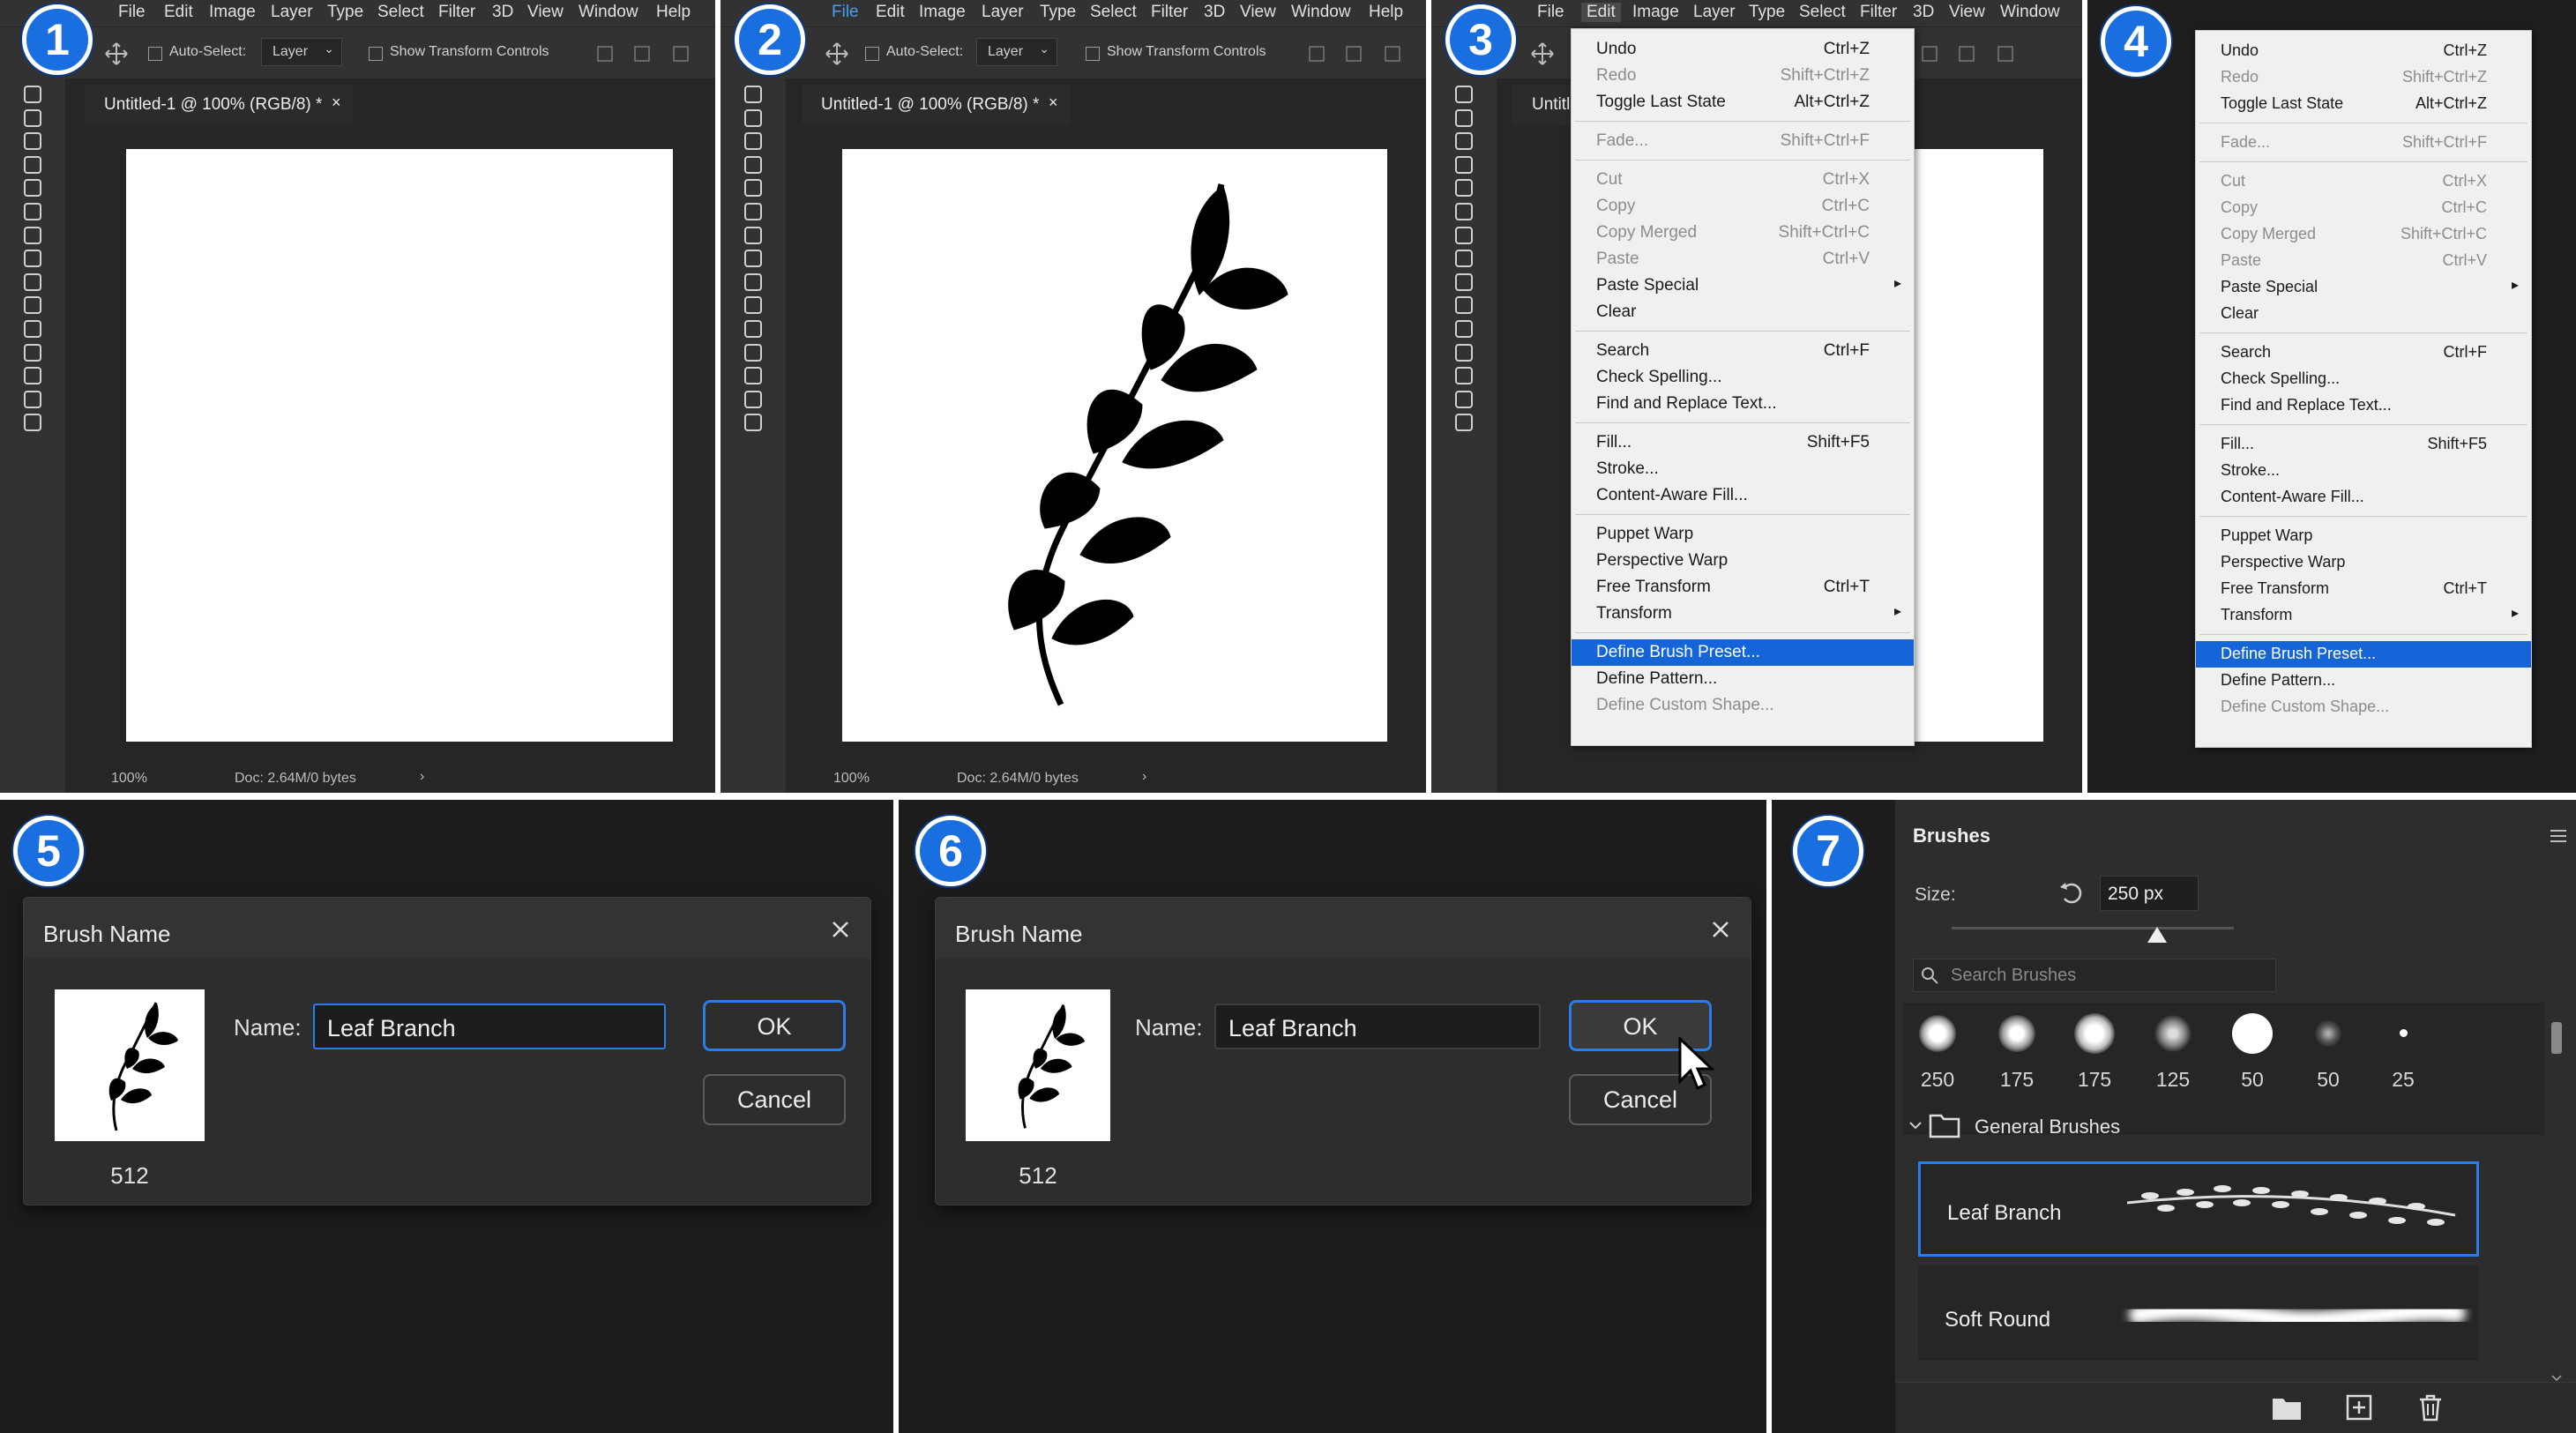 This screenshot has width=2576, height=1433. Describe the element at coordinates (2149, 893) in the screenshot. I see `size-input: 250 px` at that location.